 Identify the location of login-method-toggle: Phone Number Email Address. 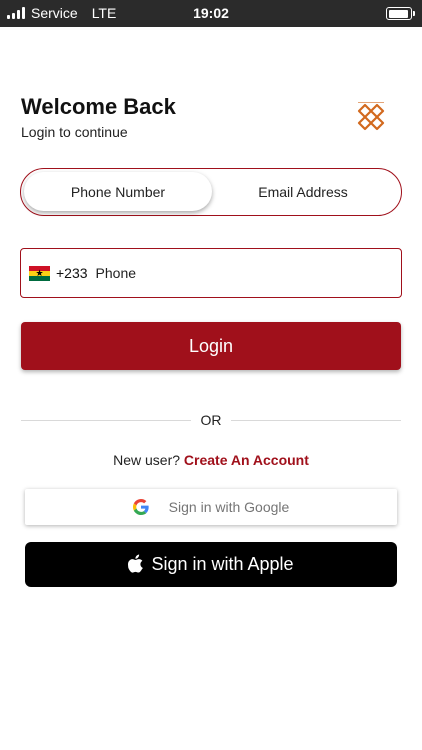
(211, 192).